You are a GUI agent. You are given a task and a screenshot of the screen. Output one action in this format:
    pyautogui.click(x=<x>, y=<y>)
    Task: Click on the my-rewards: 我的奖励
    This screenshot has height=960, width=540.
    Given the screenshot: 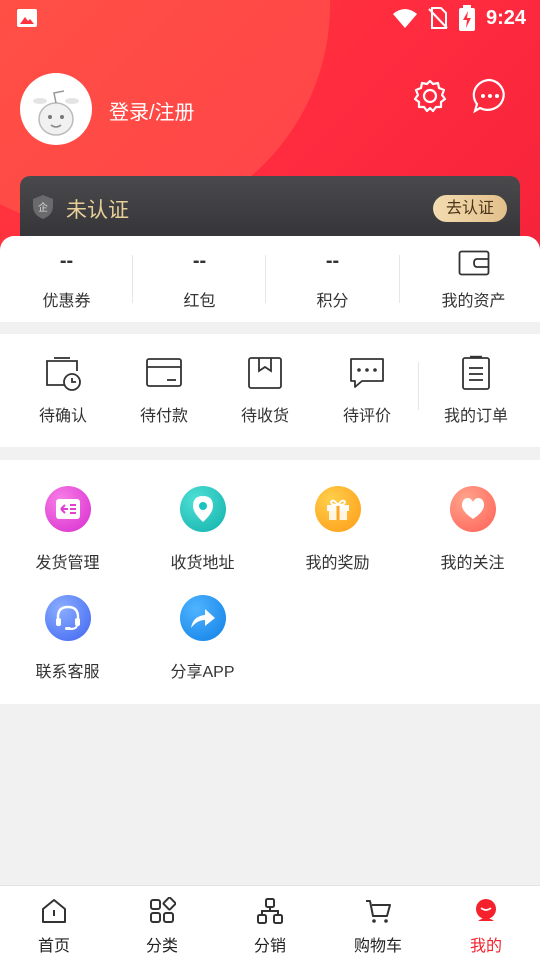 What is the action you would take?
    pyautogui.click(x=337, y=516)
    